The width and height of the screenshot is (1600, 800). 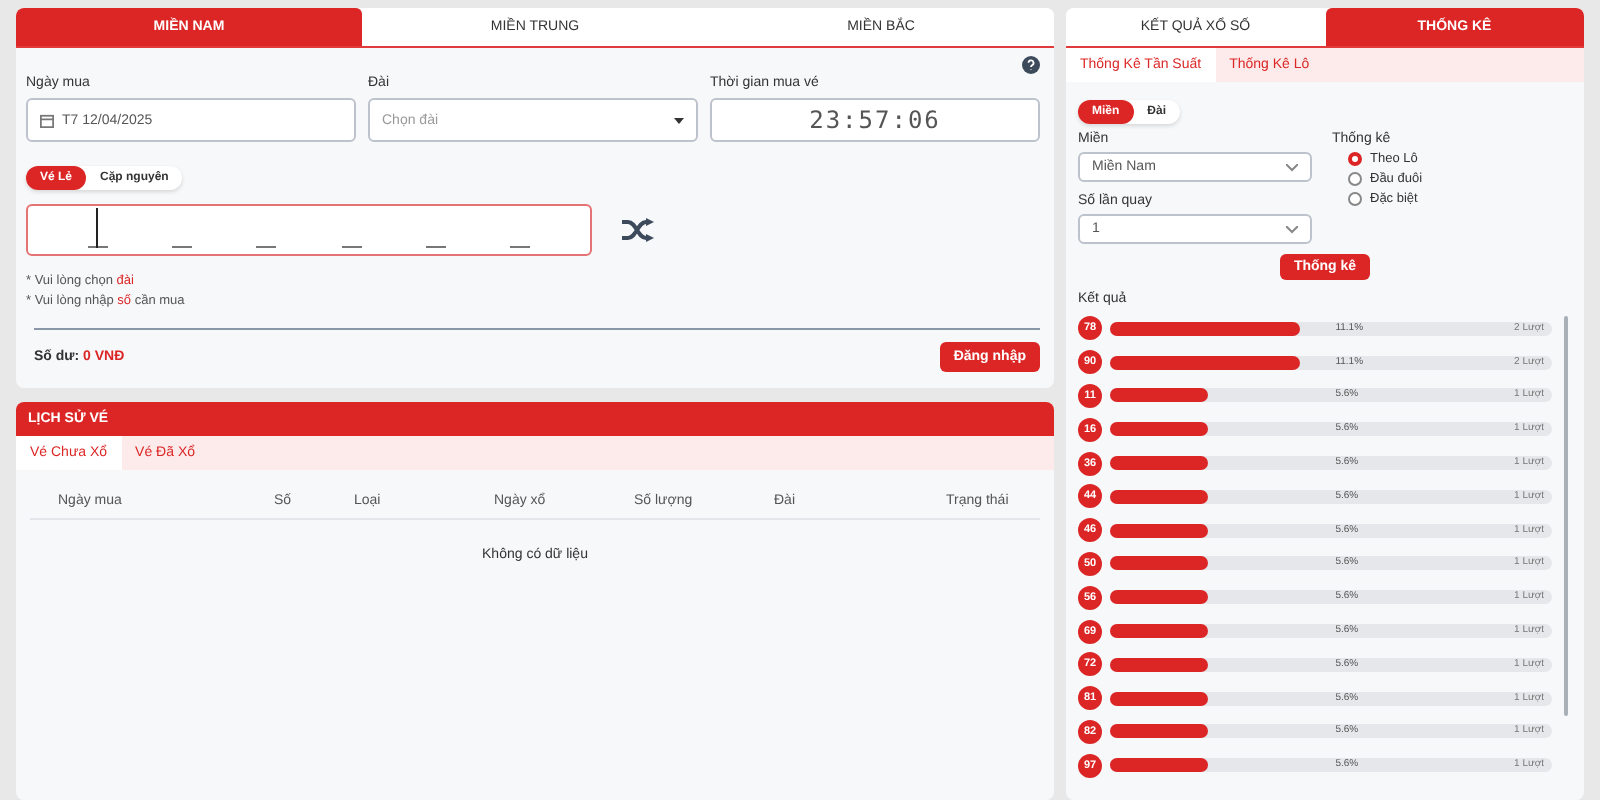 I want to click on number-input, so click(x=309, y=230).